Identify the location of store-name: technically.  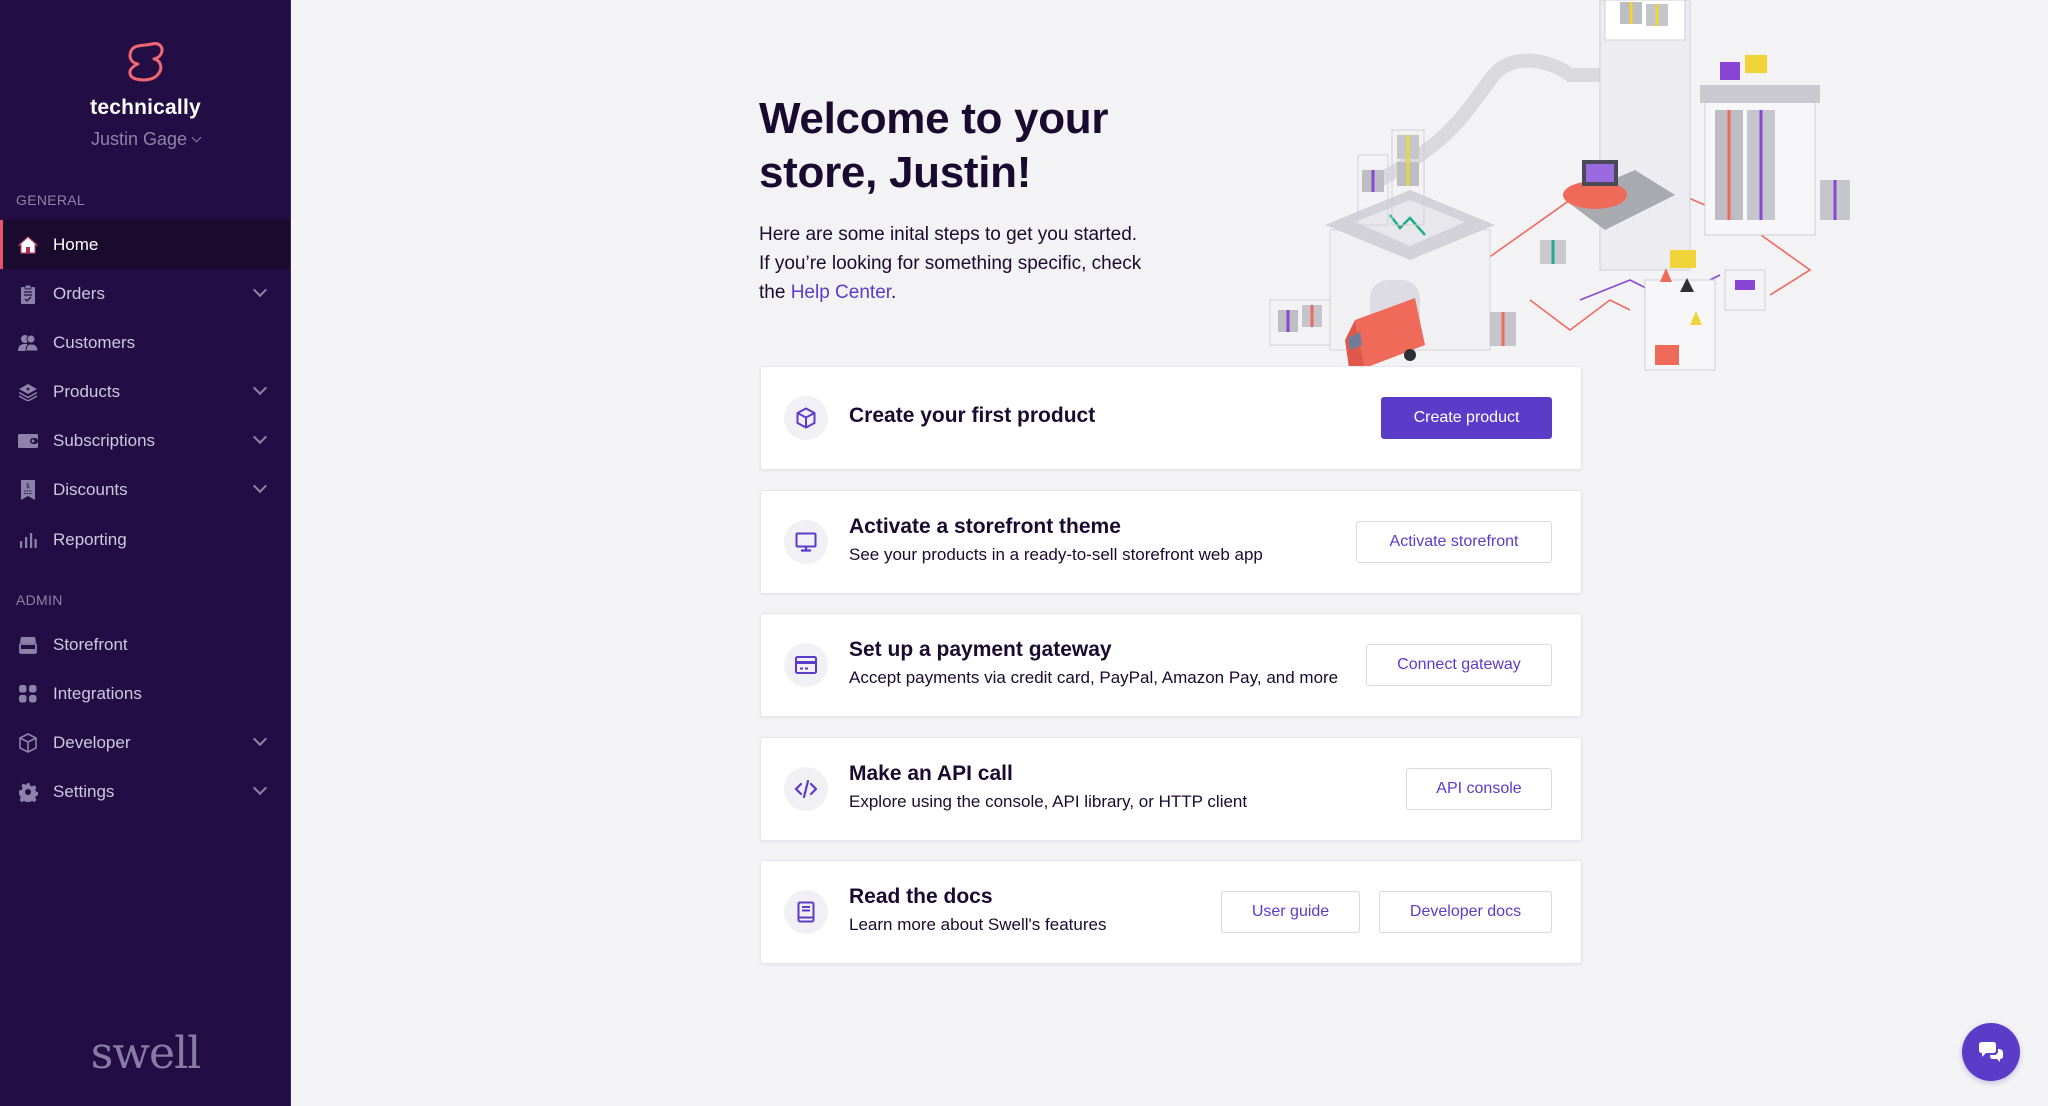
(145, 107).